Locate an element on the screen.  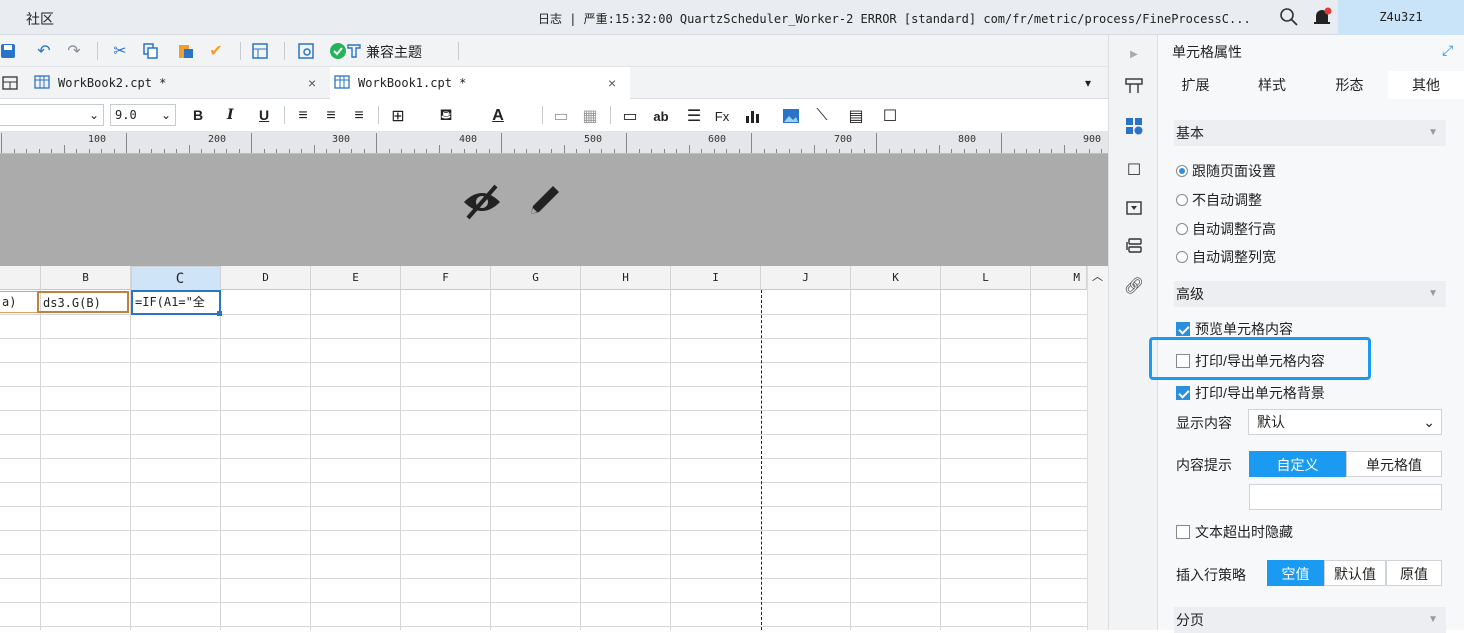
cell-b1: ds3.G(B) is located at coordinates (83, 302).